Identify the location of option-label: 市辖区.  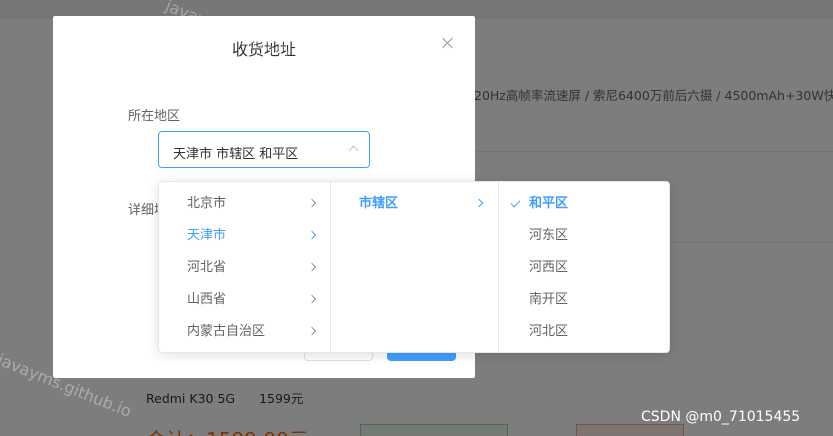
(379, 203).